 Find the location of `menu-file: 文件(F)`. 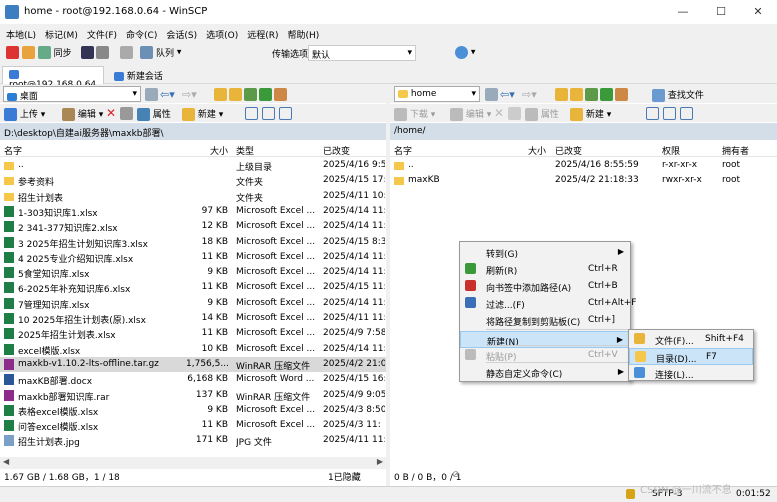

menu-file: 文件(F) is located at coordinates (100, 33).